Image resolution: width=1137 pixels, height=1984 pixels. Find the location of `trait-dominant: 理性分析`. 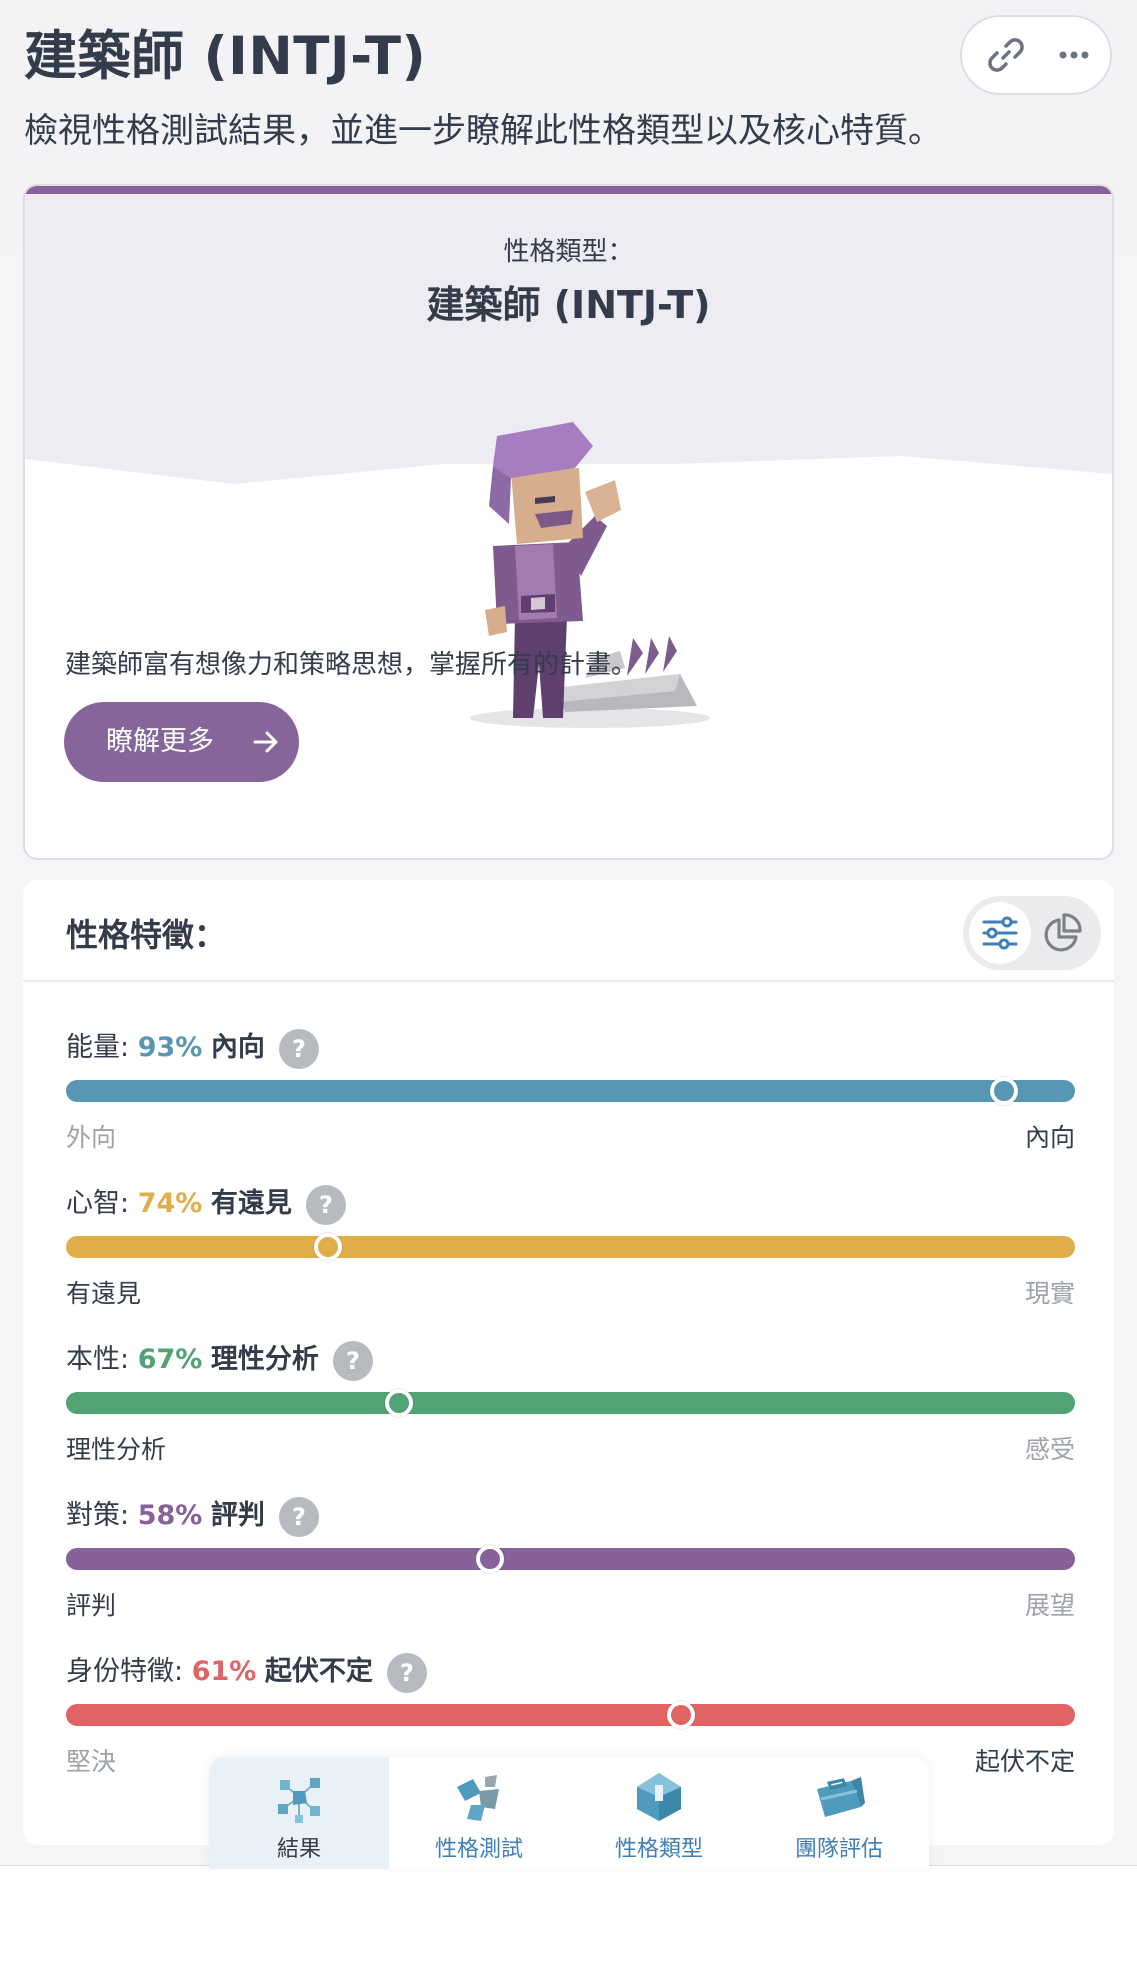

trait-dominant: 理性分析 is located at coordinates (264, 1359).